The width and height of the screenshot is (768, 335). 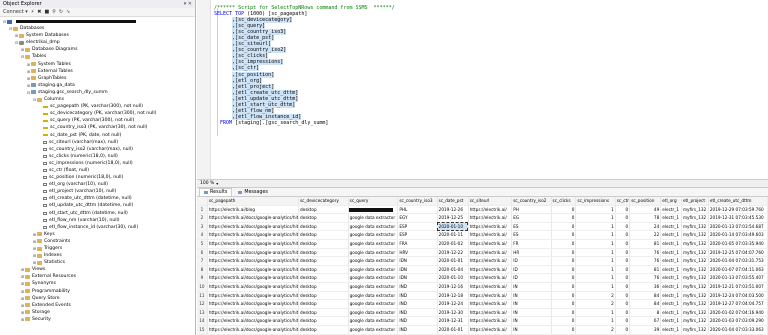 What do you see at coordinates (453, 287) in the screenshot?
I see `cell-sc_date_pst: 2019-12-16` at bounding box center [453, 287].